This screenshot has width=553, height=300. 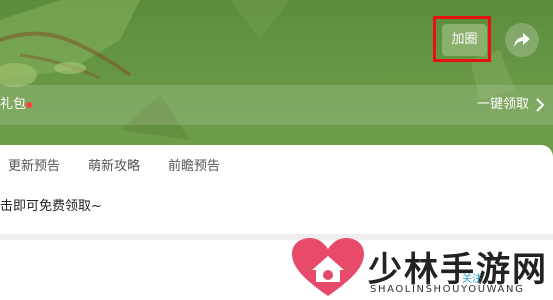 I want to click on chevron-right-icon, so click(x=540, y=105).